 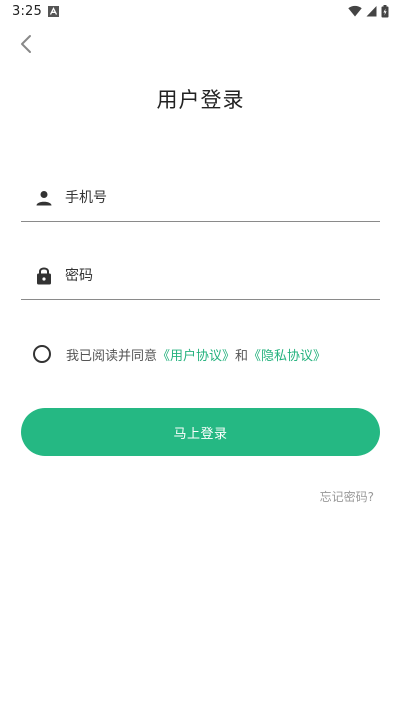 I want to click on status-bar: 3:25, so click(x=200, y=12).